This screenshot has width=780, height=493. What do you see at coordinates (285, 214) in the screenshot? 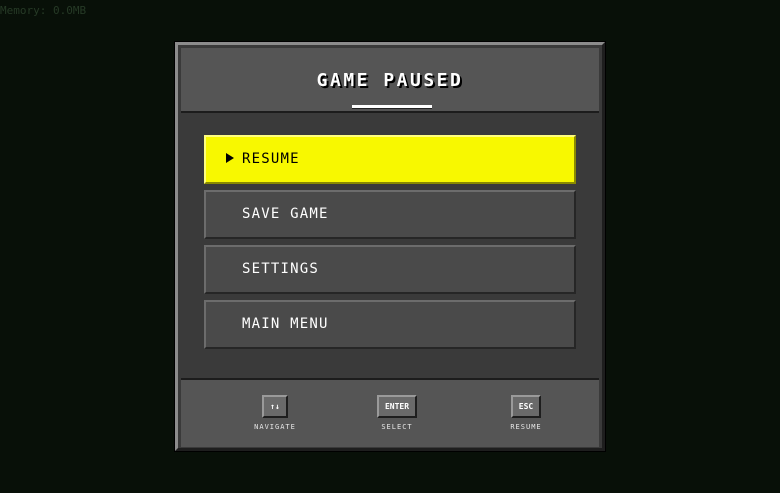
I see `menu-item-label: SAVE GAME` at bounding box center [285, 214].